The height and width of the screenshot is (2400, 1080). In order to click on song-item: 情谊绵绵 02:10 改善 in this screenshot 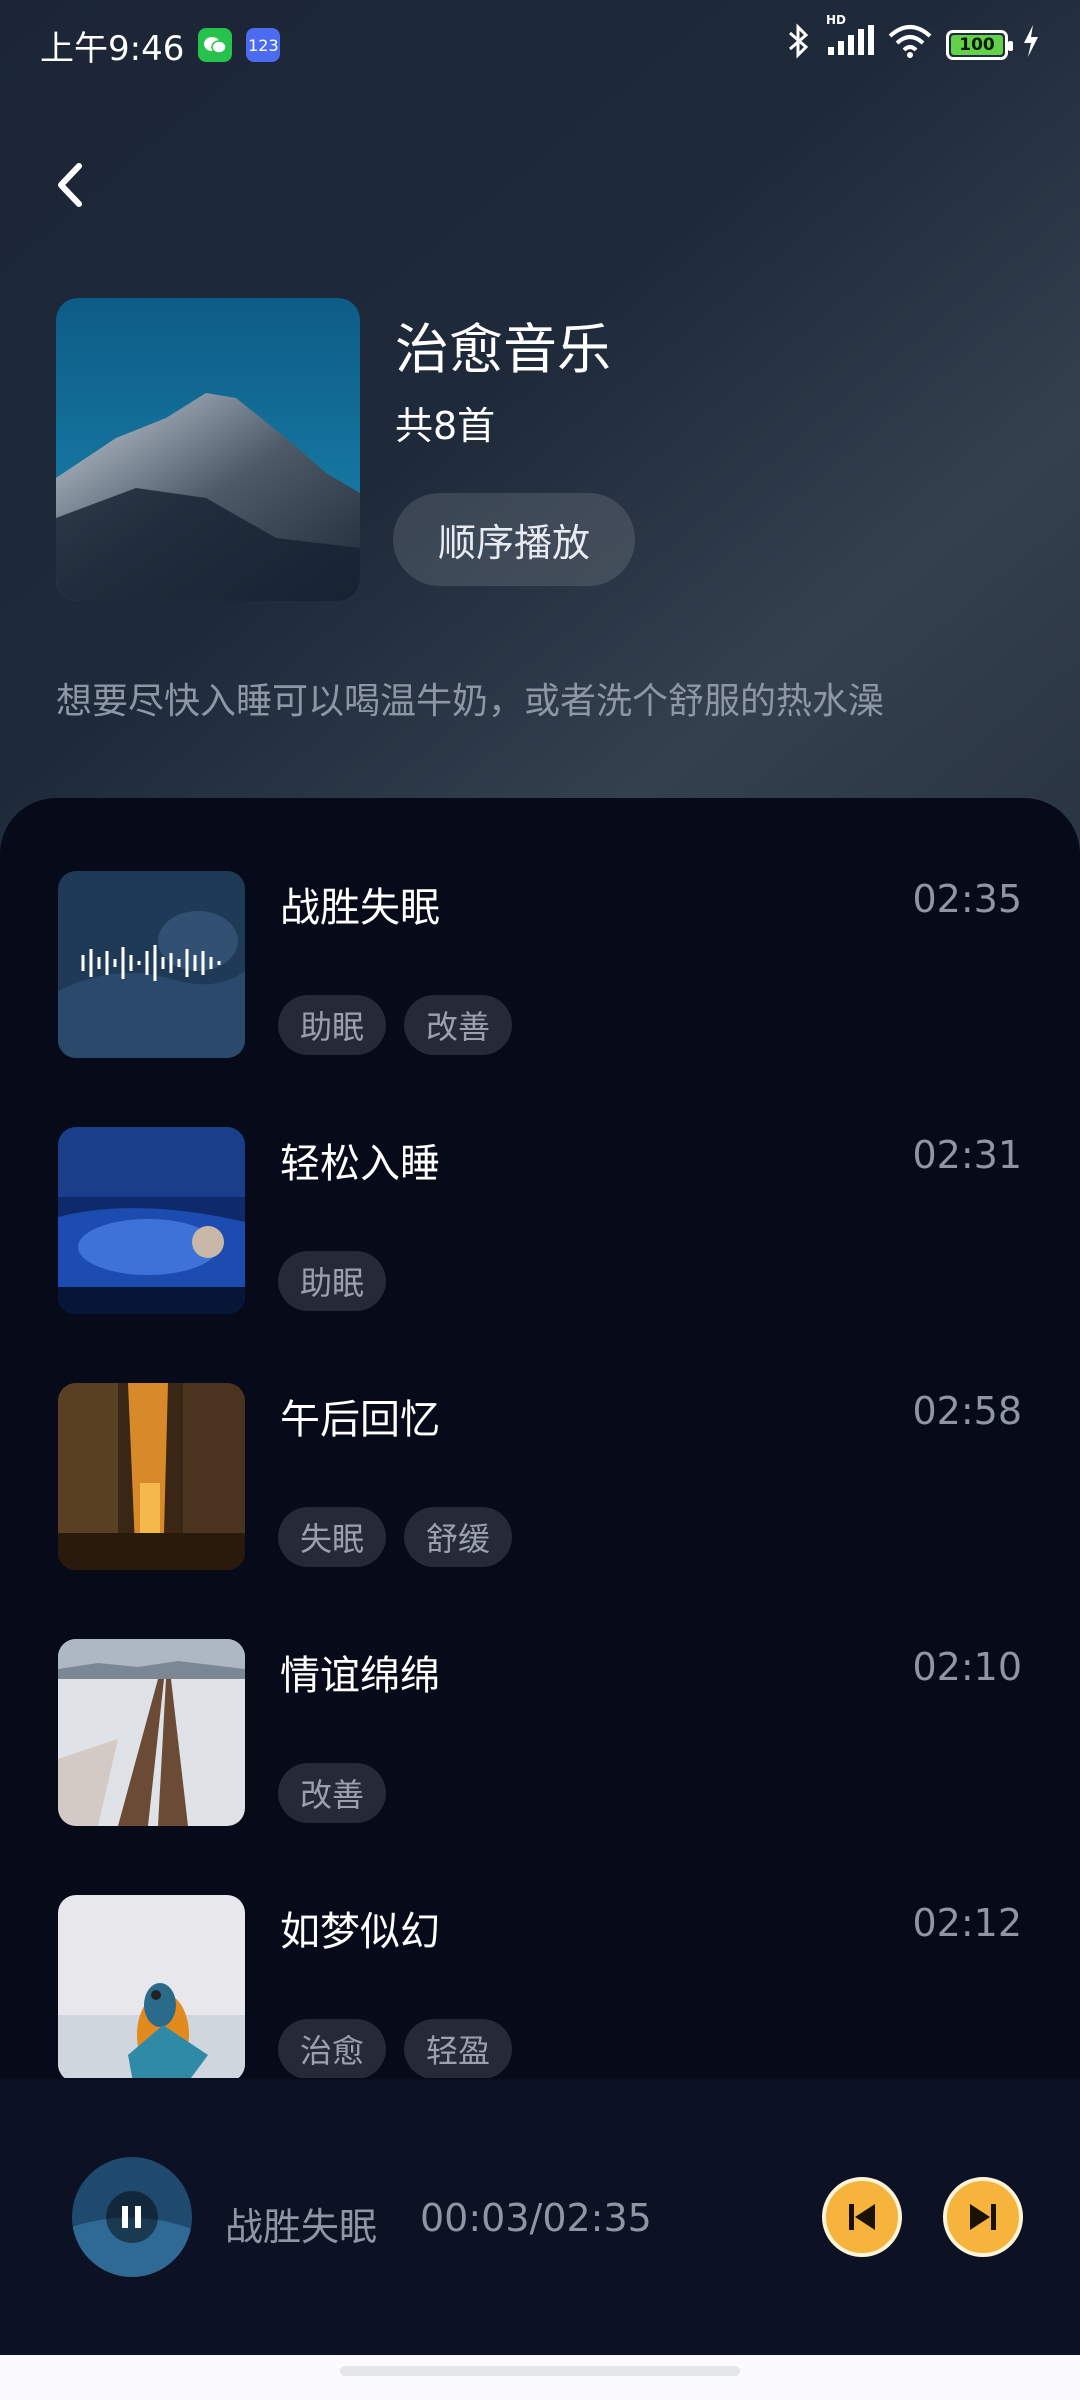, I will do `click(540, 1734)`.